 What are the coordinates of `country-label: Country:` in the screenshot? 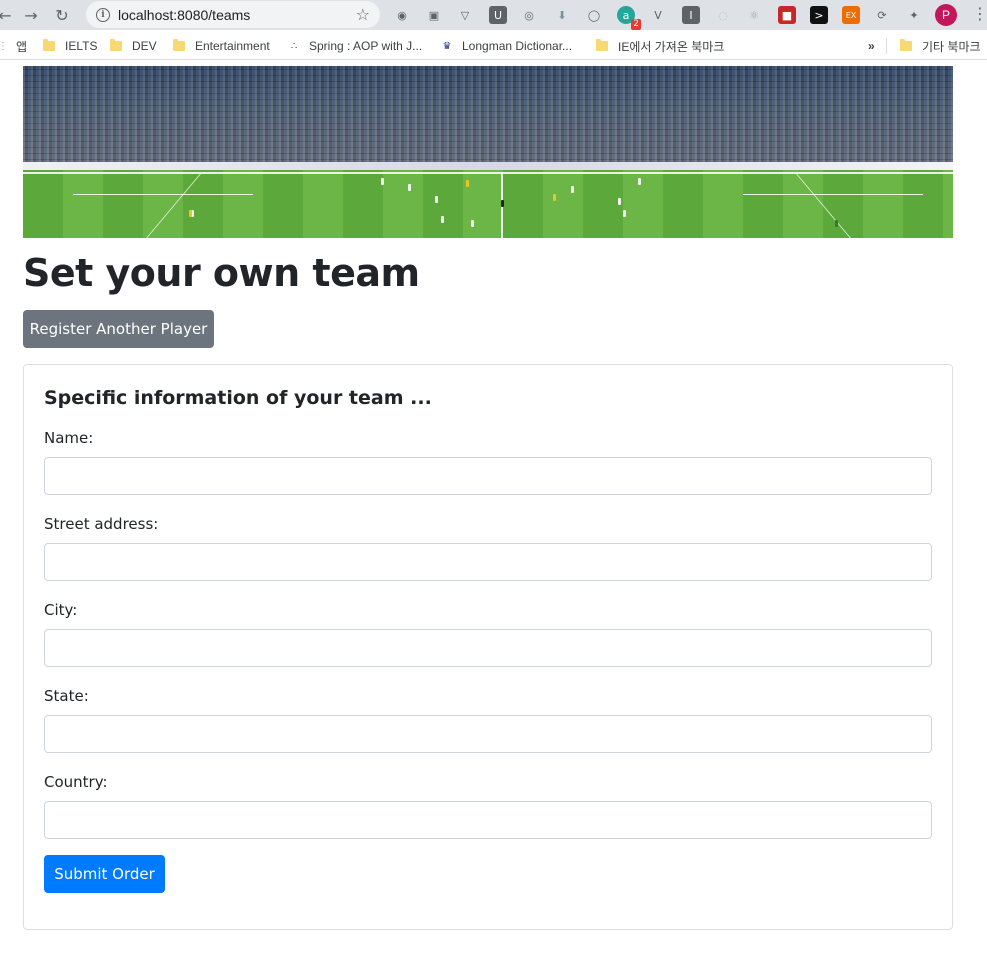 It's located at (76, 782).